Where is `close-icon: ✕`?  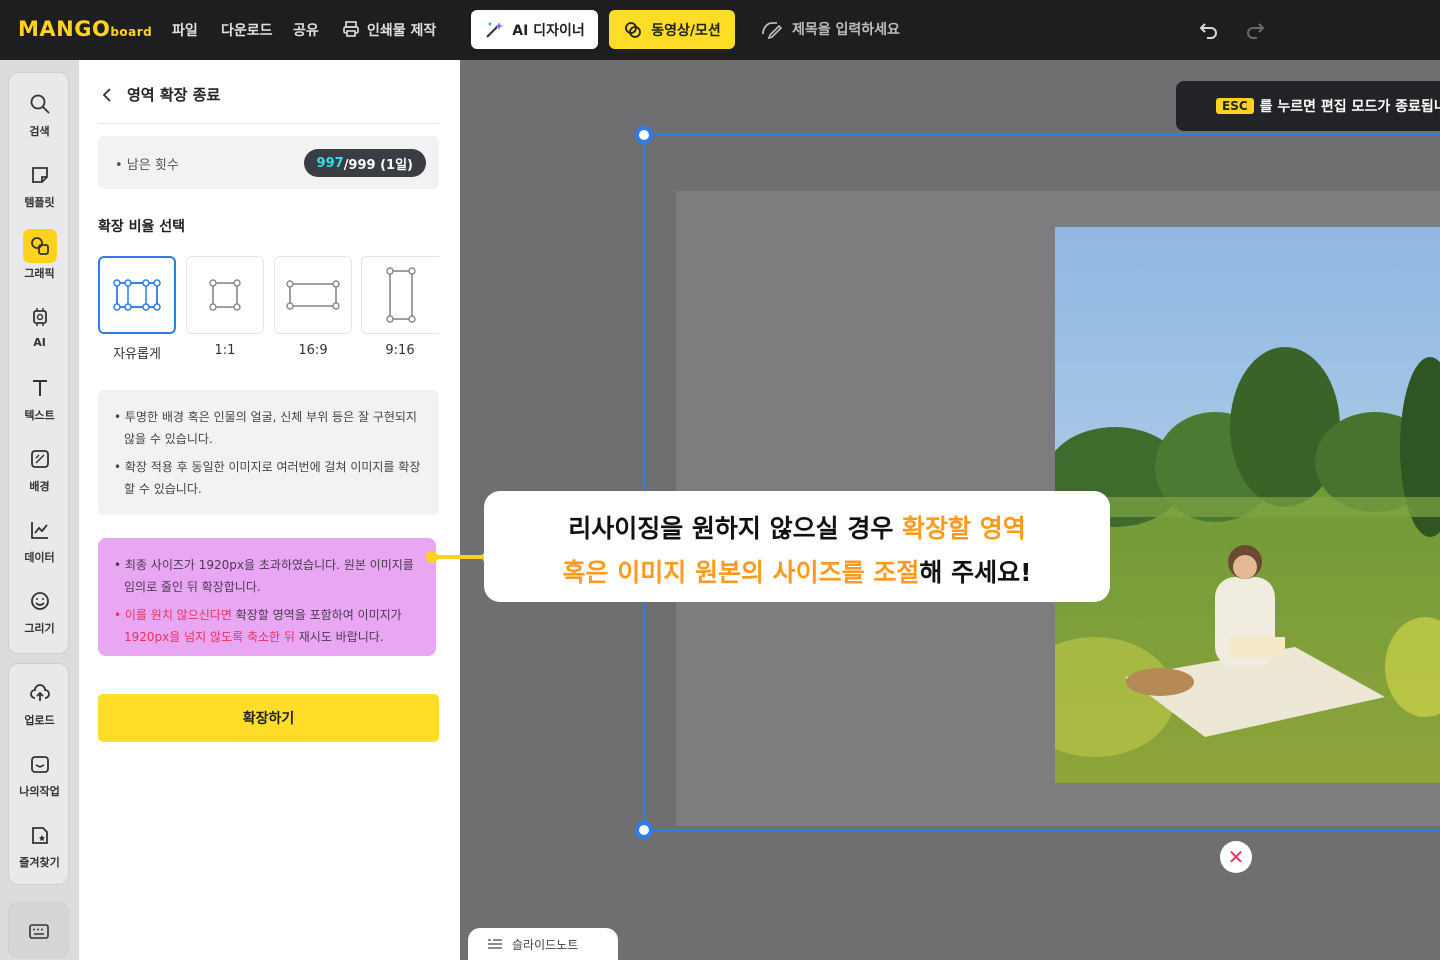 close-icon: ✕ is located at coordinates (1236, 857).